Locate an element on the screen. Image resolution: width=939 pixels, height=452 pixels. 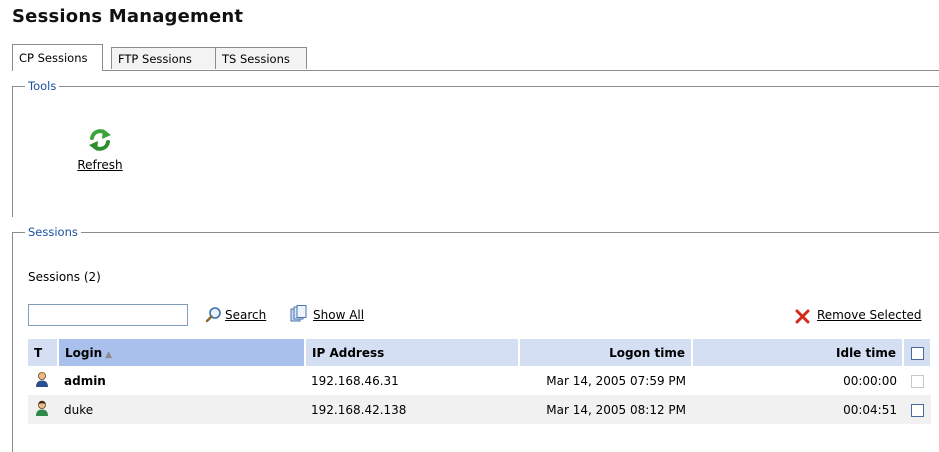
refresh-label: Refresh is located at coordinates (100, 165).